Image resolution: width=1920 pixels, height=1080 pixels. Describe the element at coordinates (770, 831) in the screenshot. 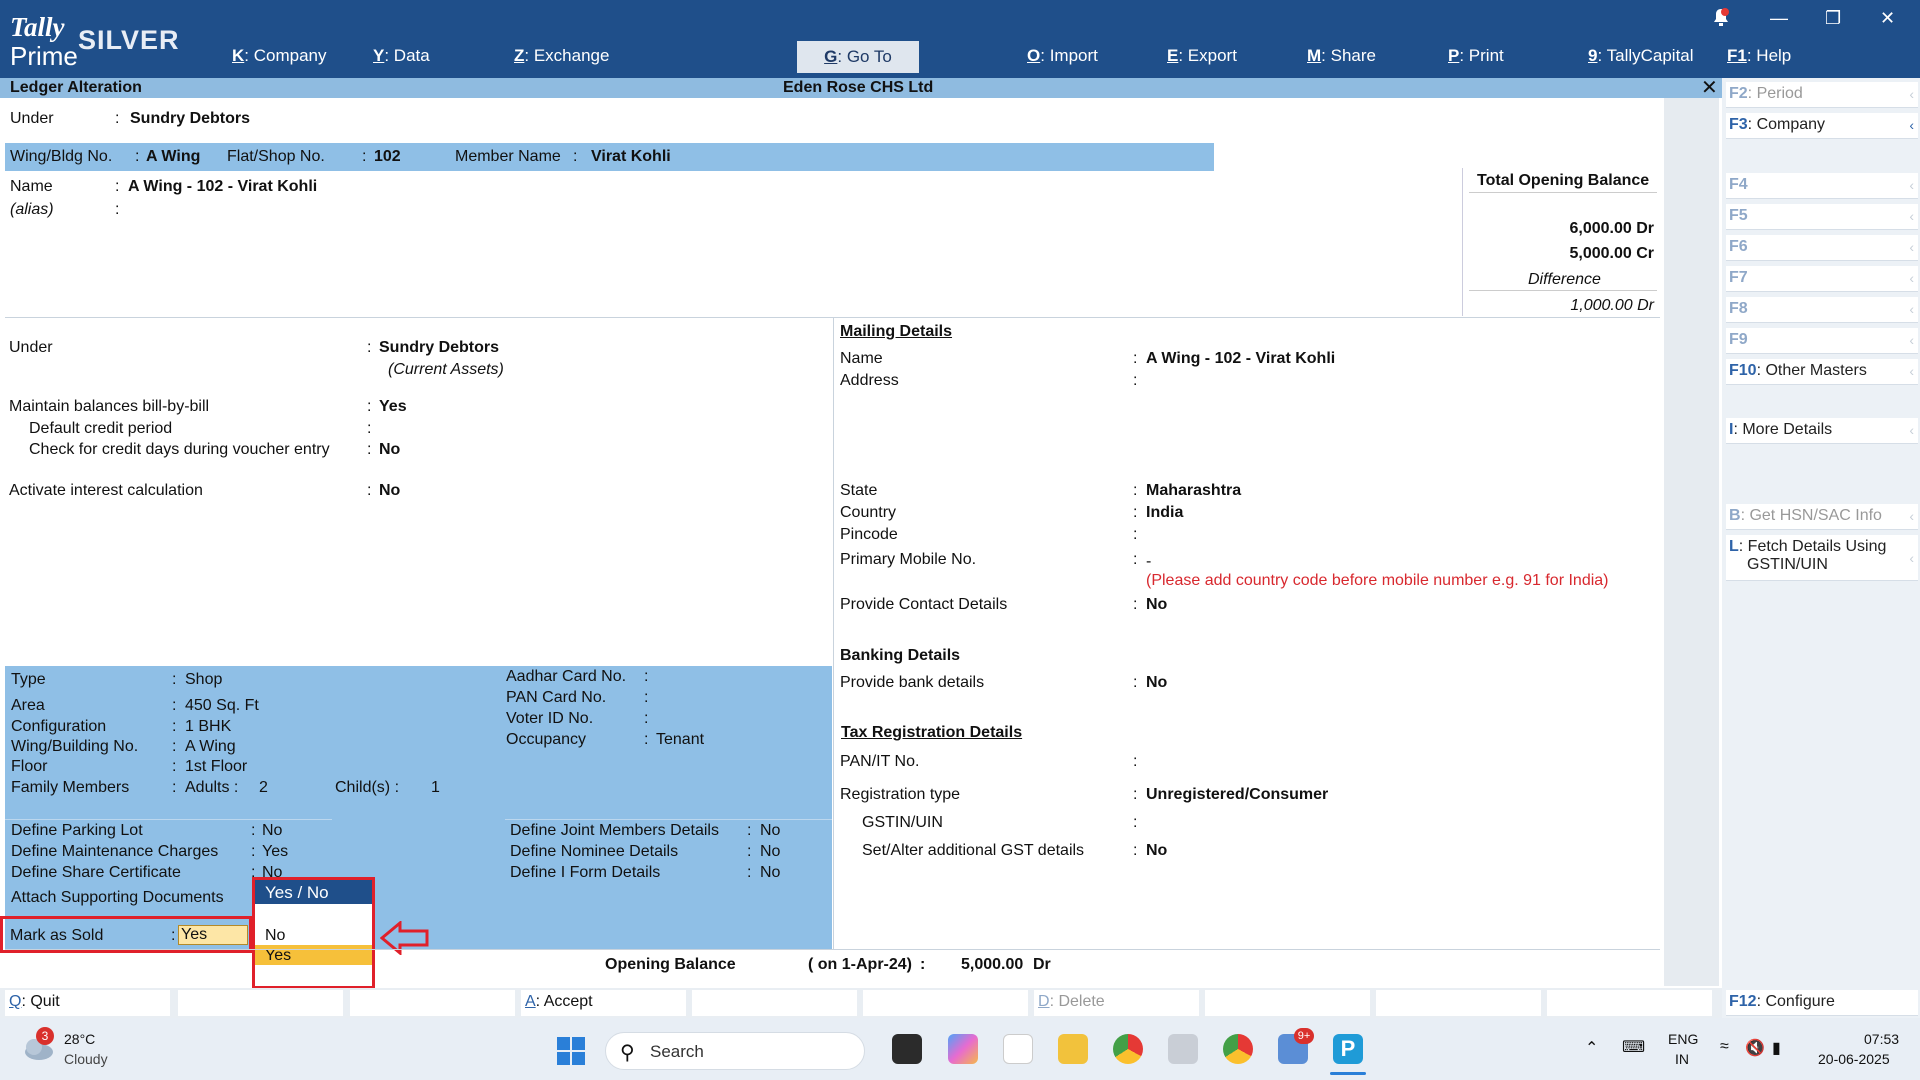

I see `joint-members-value: No` at that location.